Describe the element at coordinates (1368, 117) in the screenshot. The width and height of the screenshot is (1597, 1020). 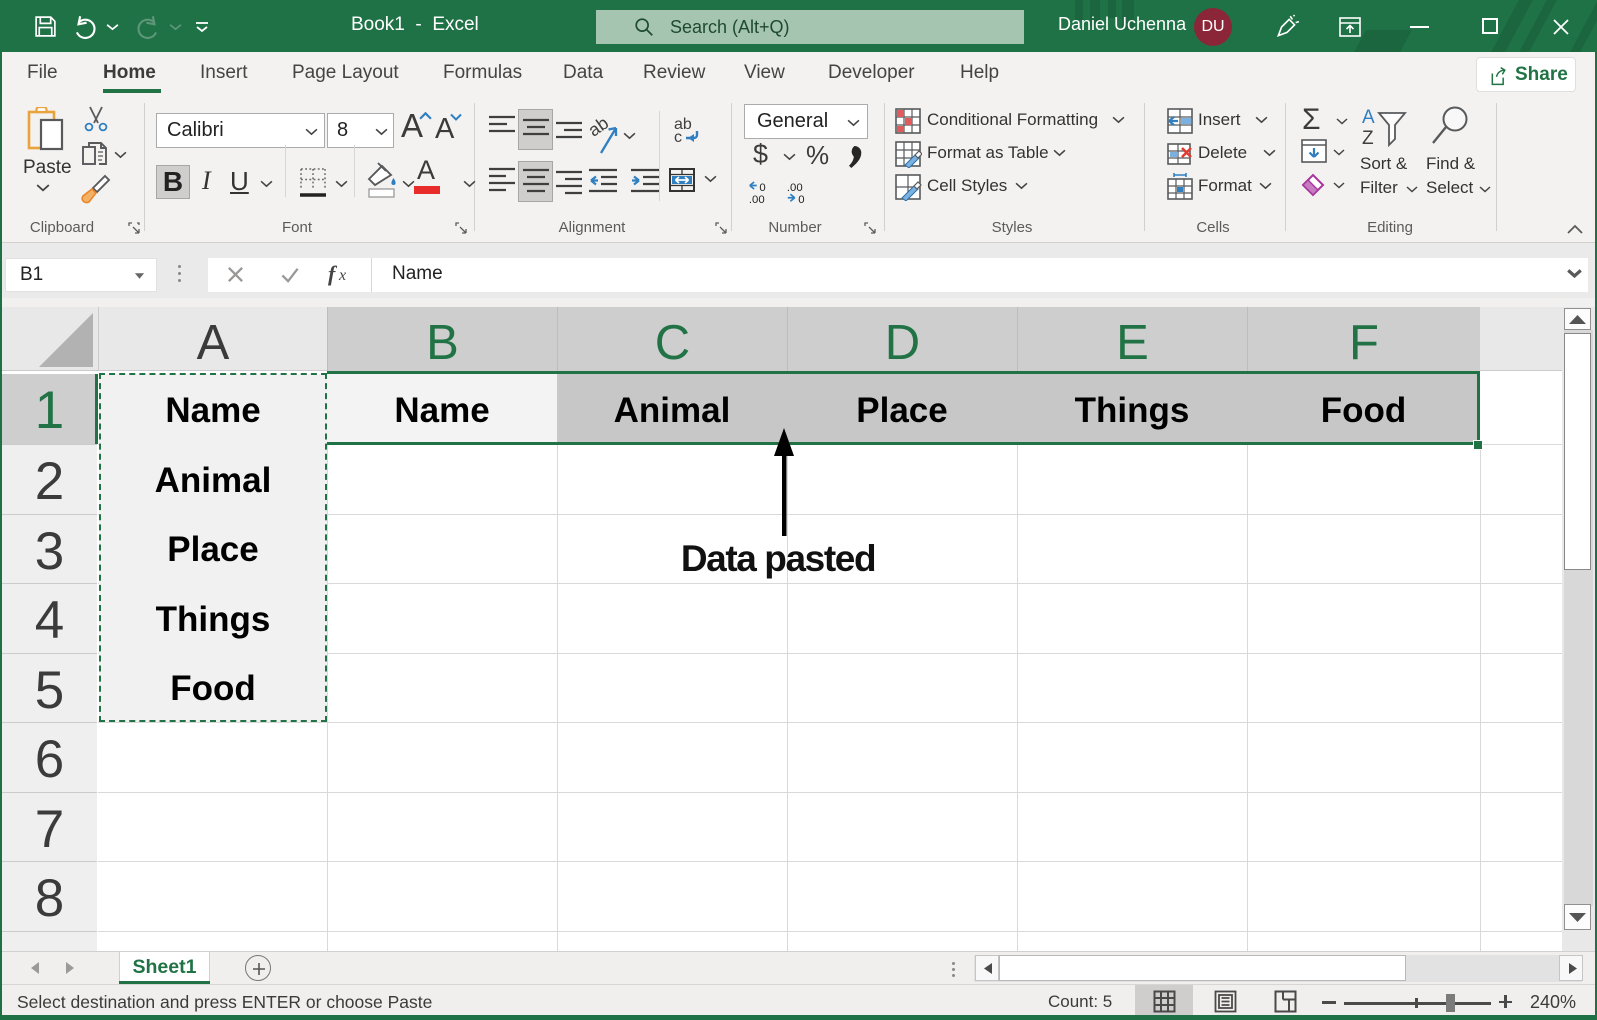
I see `svg-text: A` at that location.